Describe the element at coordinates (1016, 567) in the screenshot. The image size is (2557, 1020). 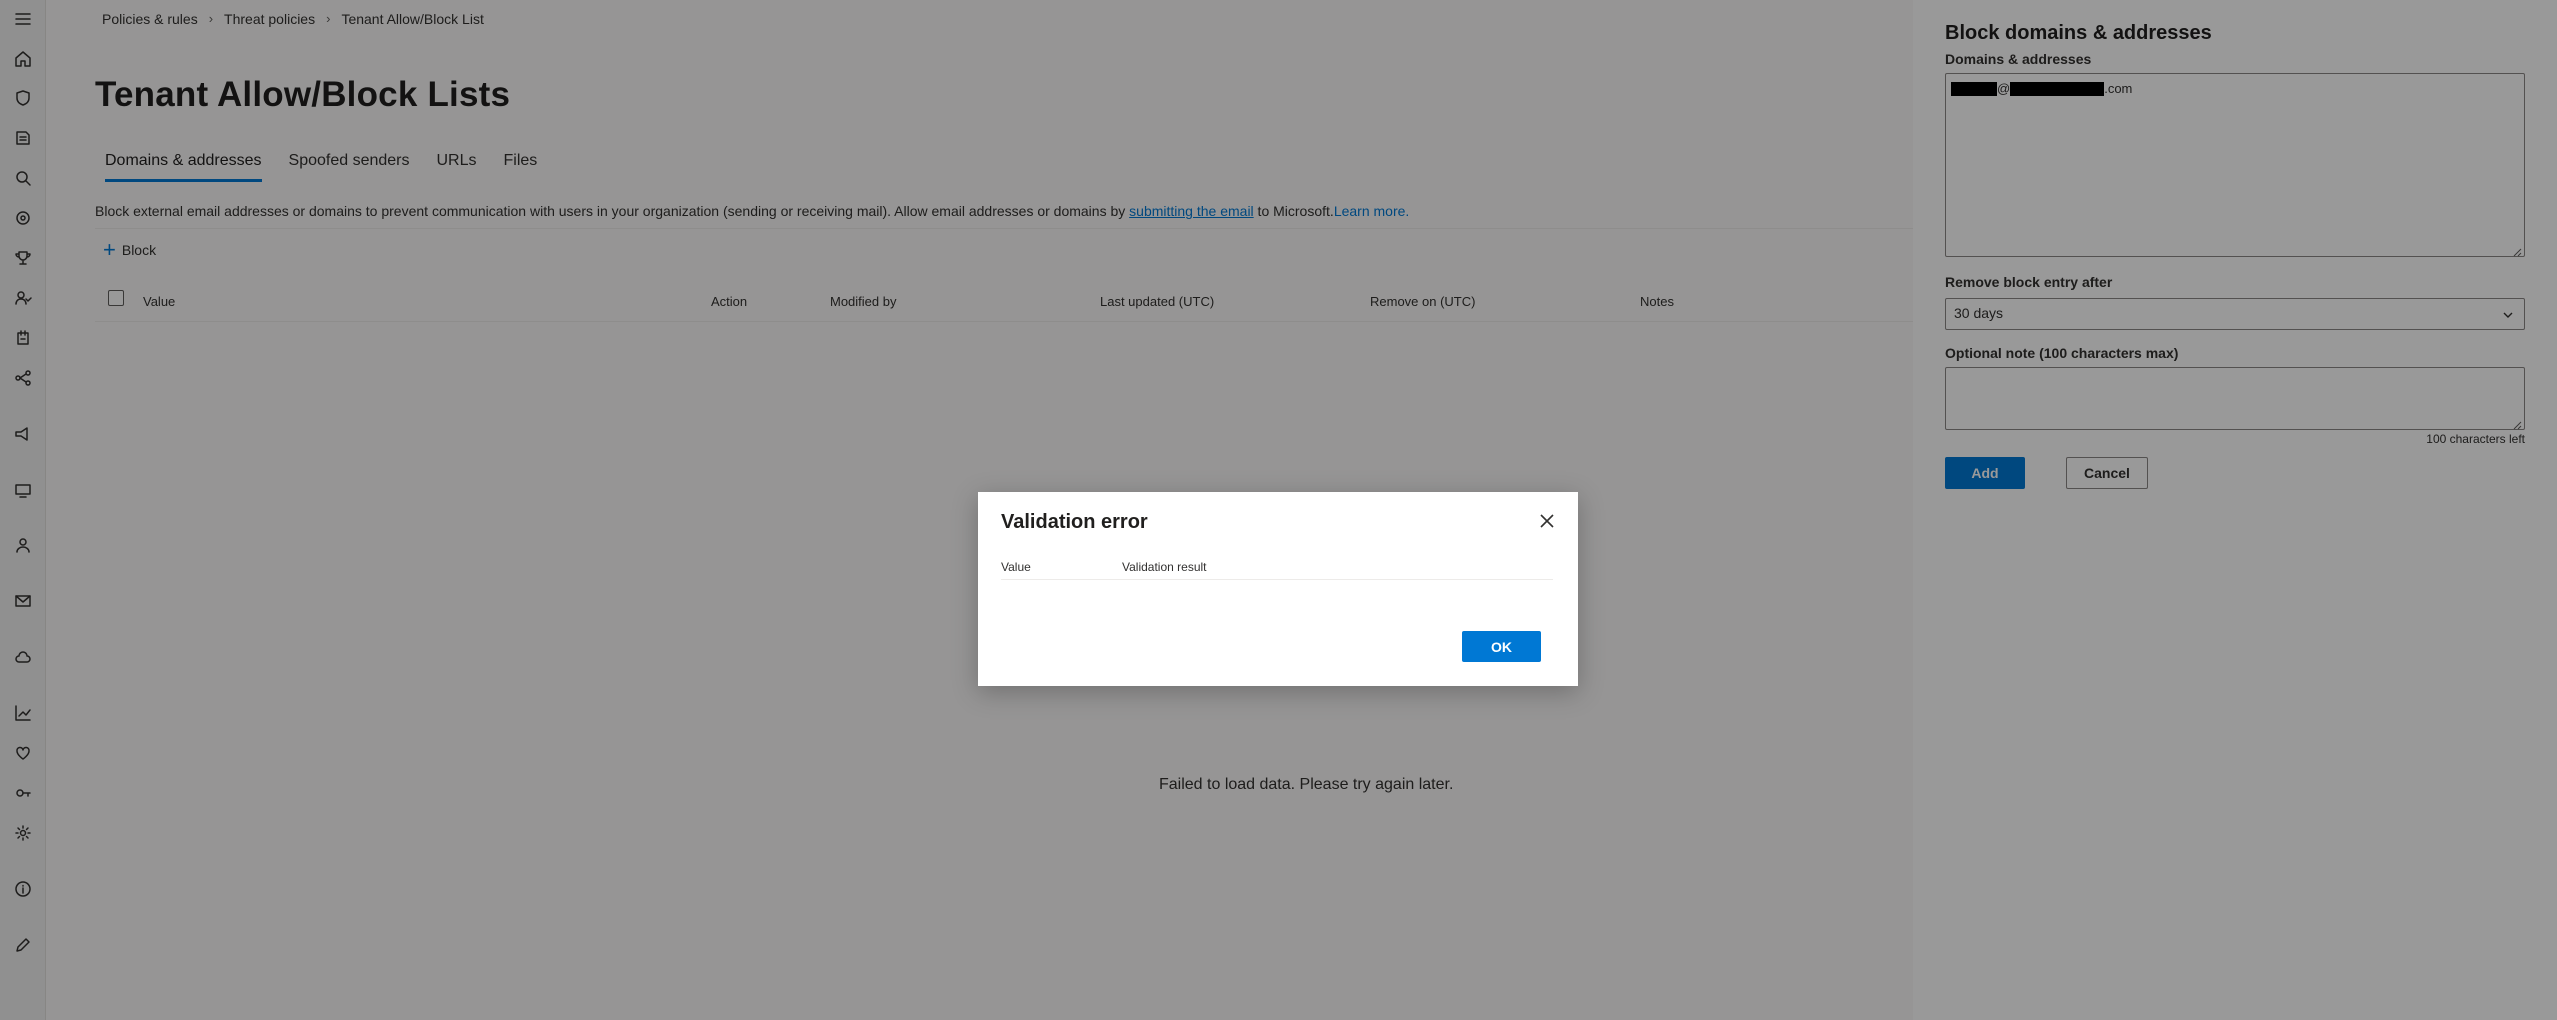
I see `dialog-column-value: Value` at that location.